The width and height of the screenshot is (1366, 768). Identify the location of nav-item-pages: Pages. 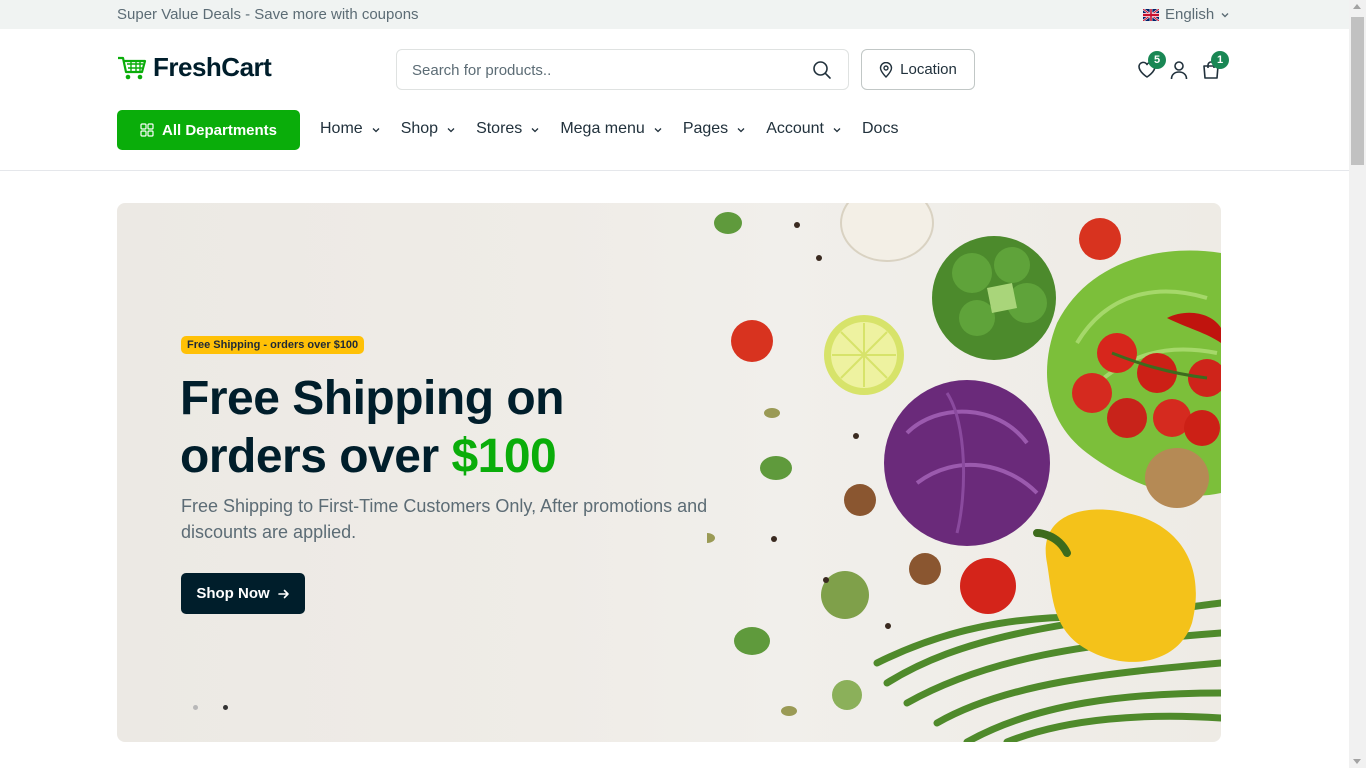
(714, 129).